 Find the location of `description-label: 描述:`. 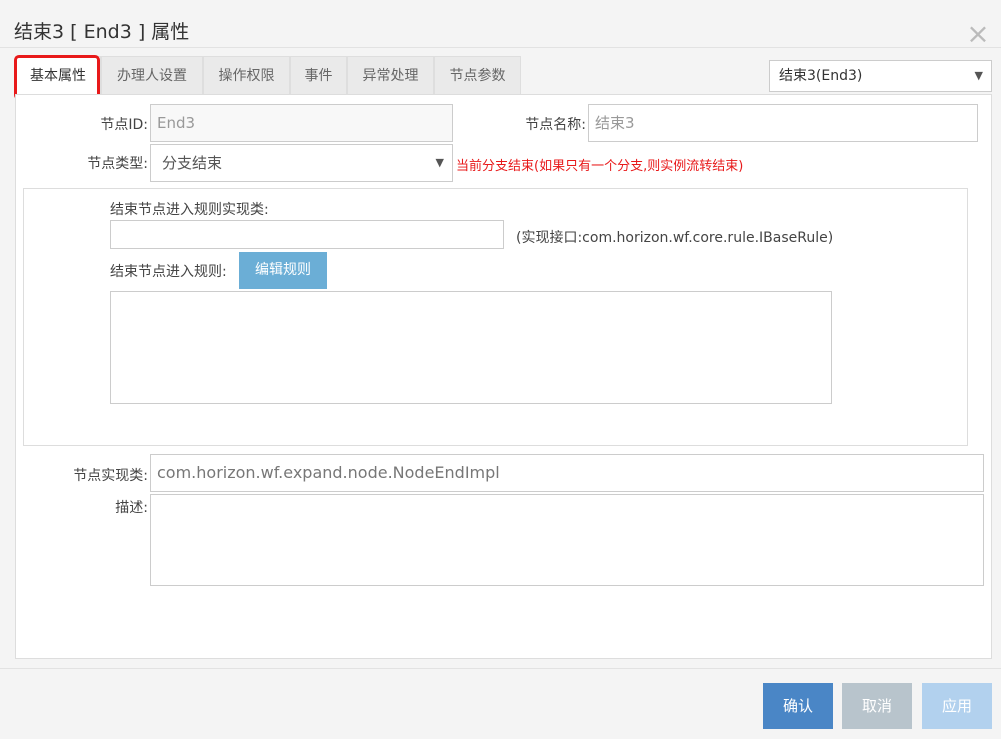

description-label: 描述: is located at coordinates (131, 508).